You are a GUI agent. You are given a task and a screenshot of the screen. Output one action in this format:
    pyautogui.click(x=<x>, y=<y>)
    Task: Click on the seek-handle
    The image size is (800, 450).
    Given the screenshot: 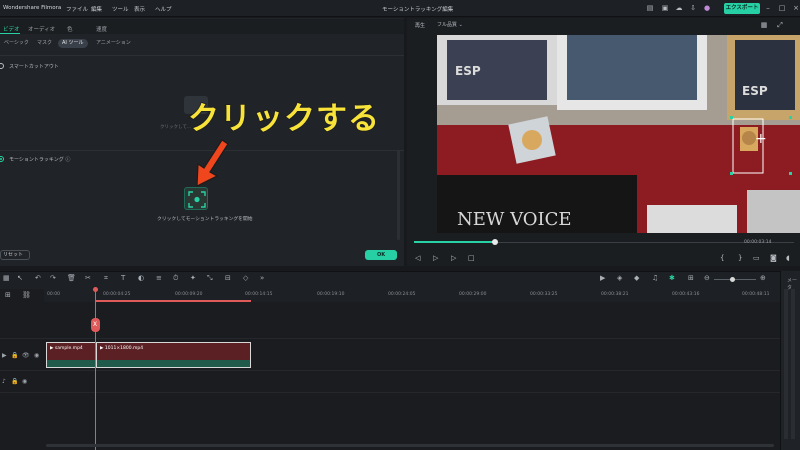 What is the action you would take?
    pyautogui.click(x=495, y=242)
    